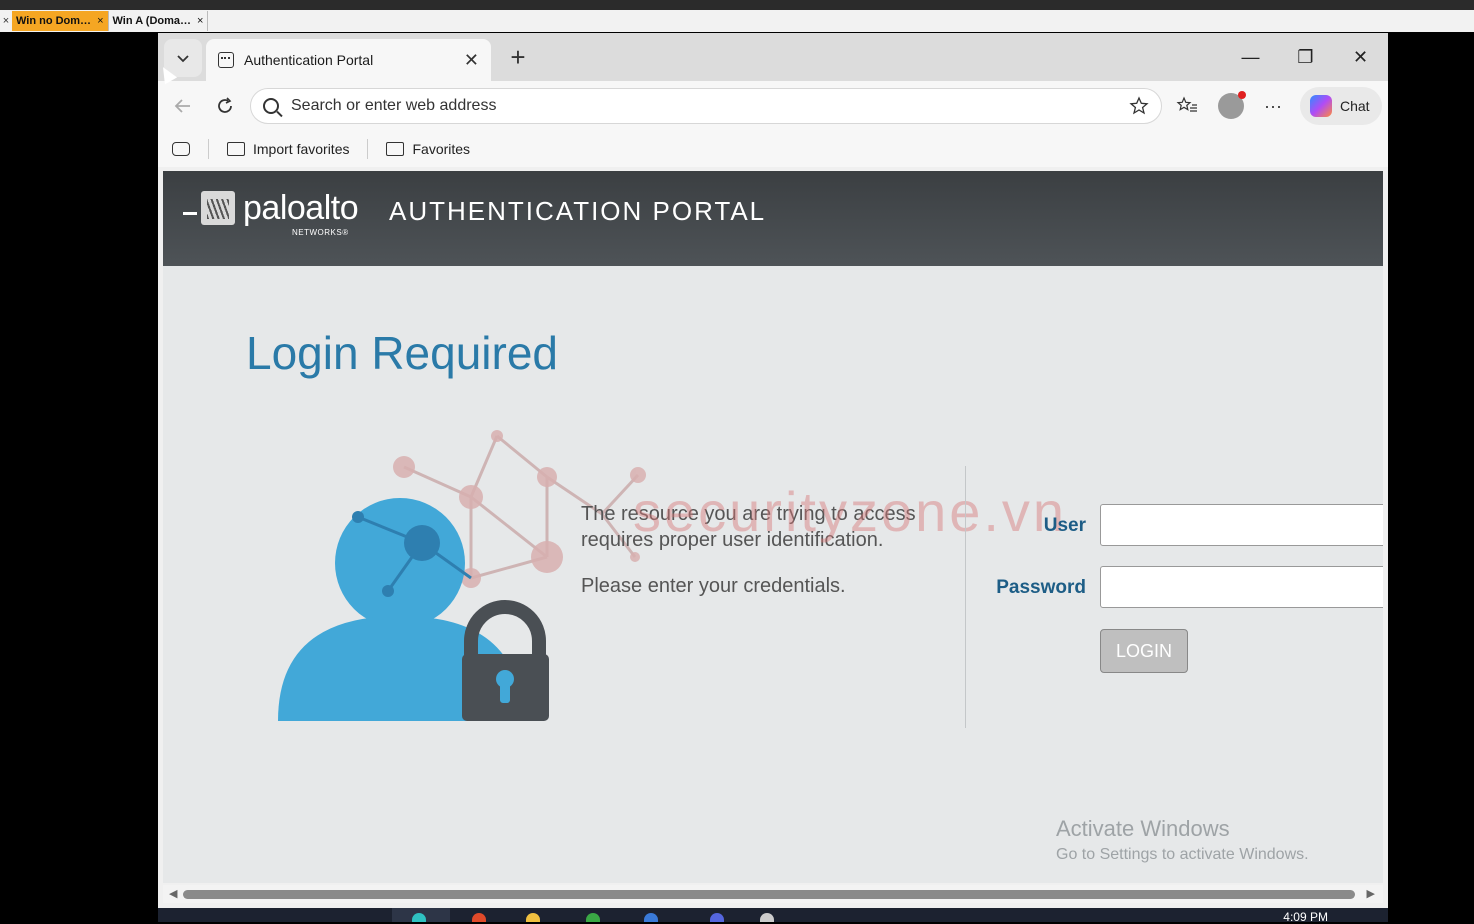 This screenshot has width=1474, height=924. I want to click on import-favorites-label: Import favorites, so click(301, 149).